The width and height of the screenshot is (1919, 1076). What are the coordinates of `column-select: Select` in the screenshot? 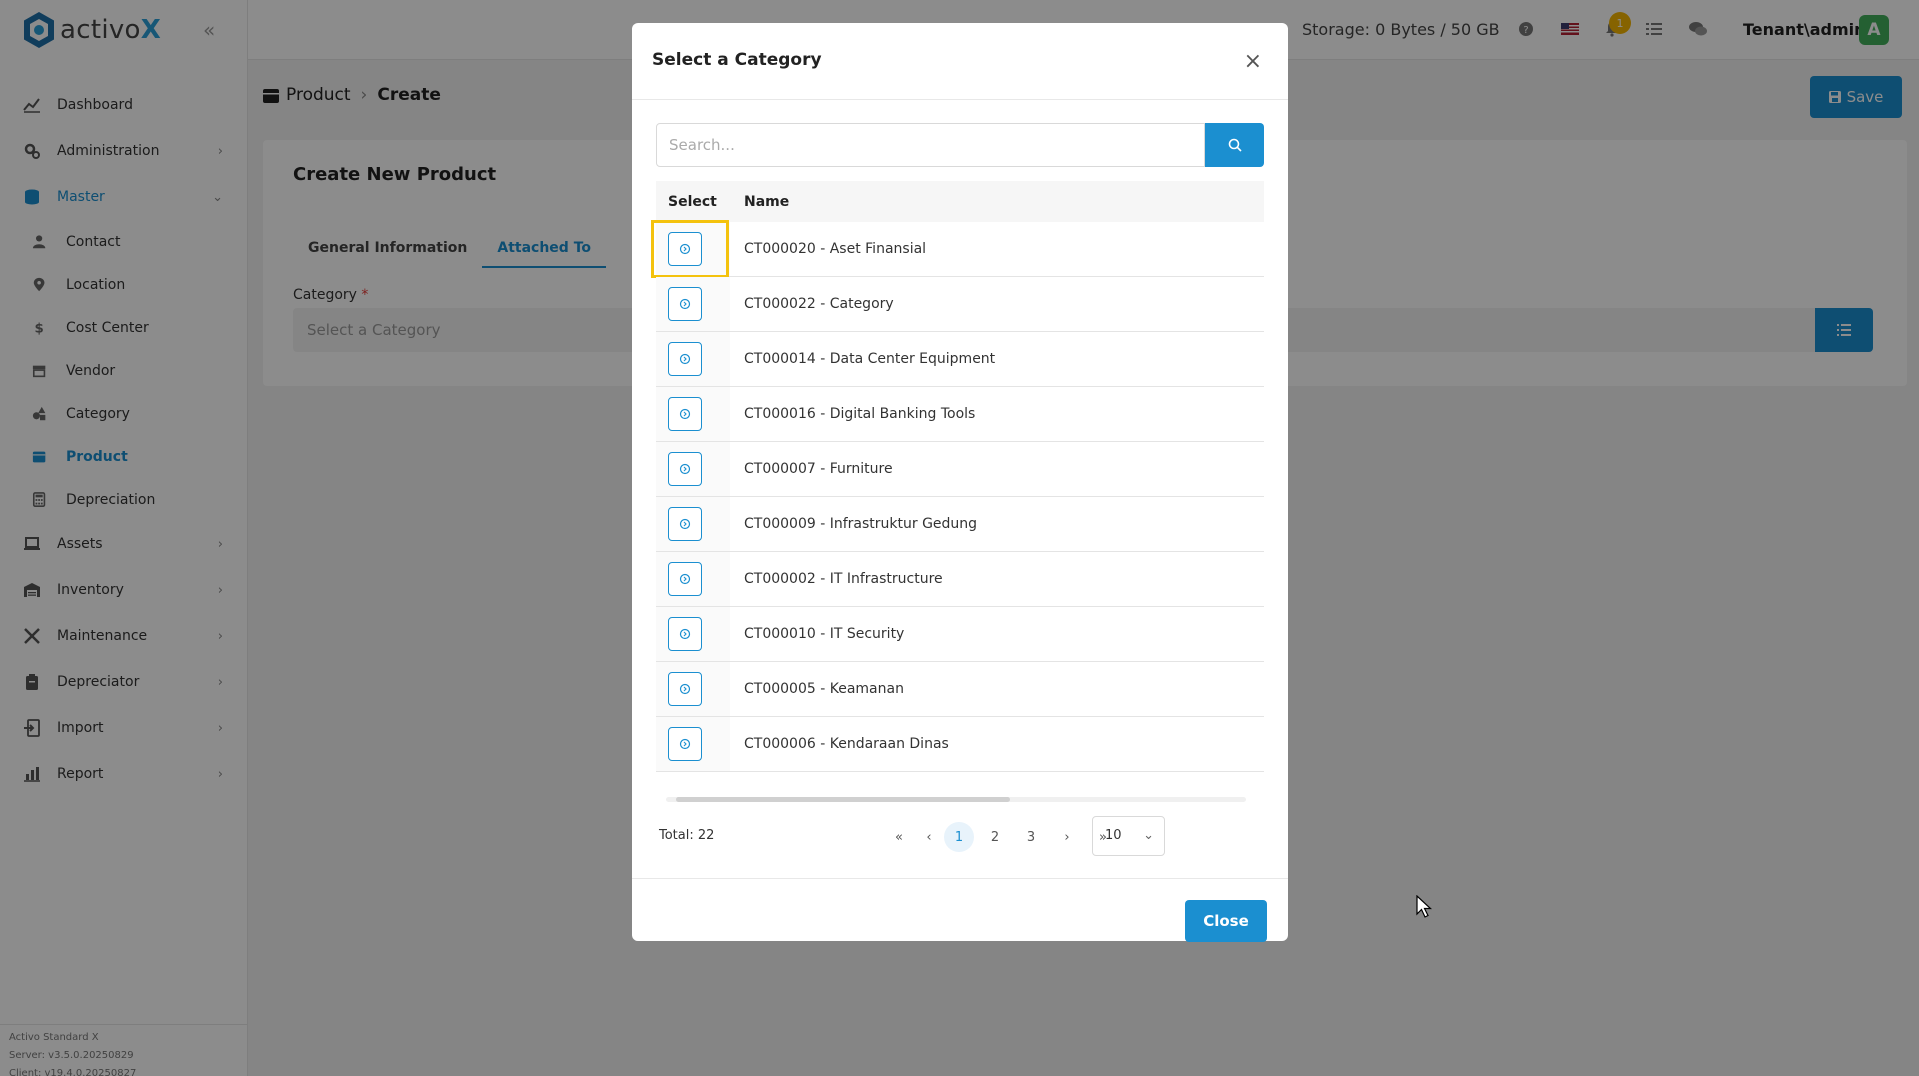 It's located at (692, 201).